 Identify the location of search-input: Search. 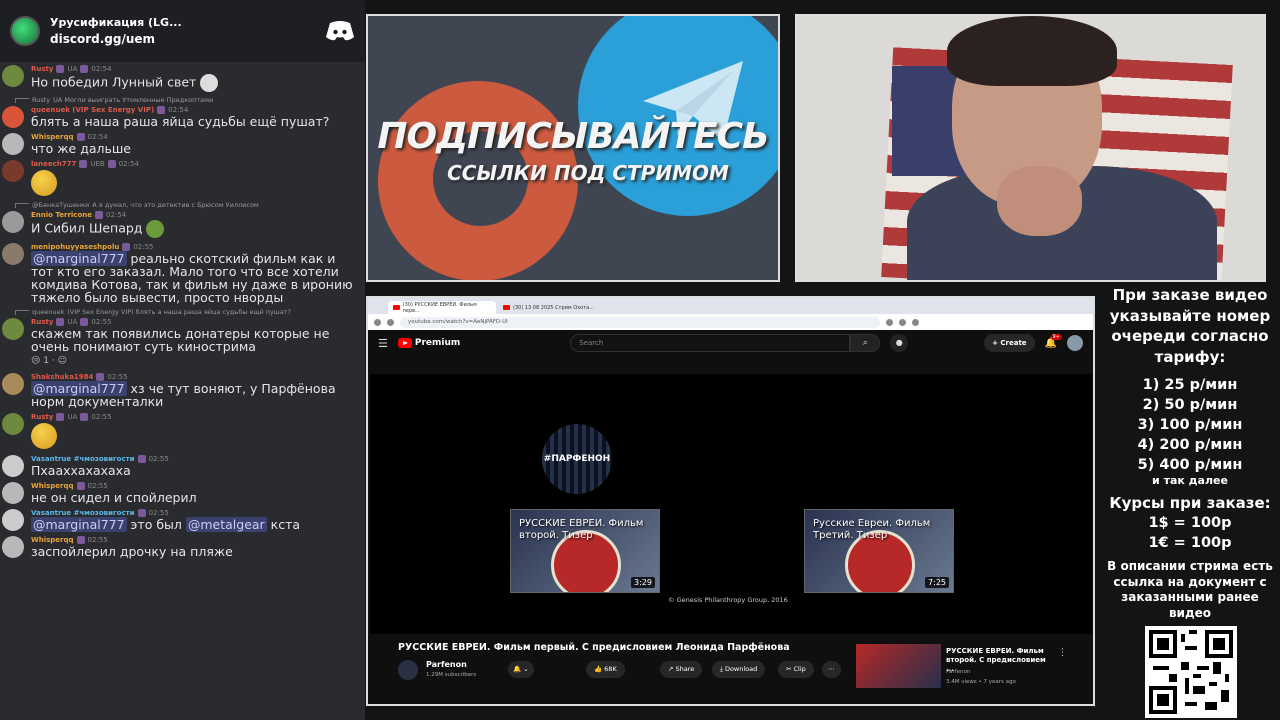
(710, 343).